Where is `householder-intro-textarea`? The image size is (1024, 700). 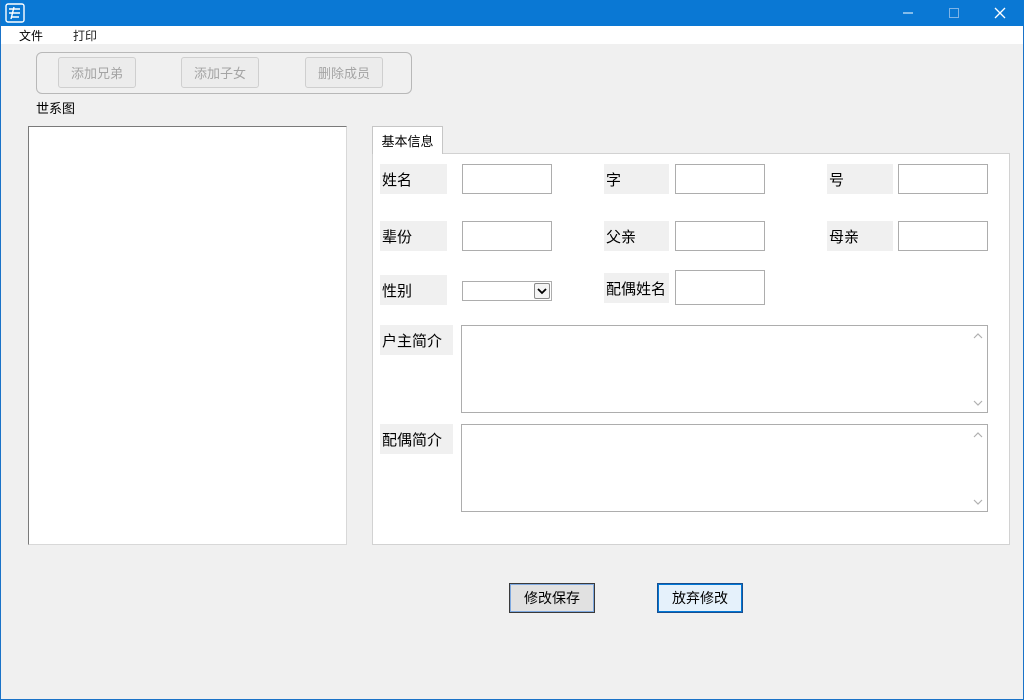
householder-intro-textarea is located at coordinates (724, 369).